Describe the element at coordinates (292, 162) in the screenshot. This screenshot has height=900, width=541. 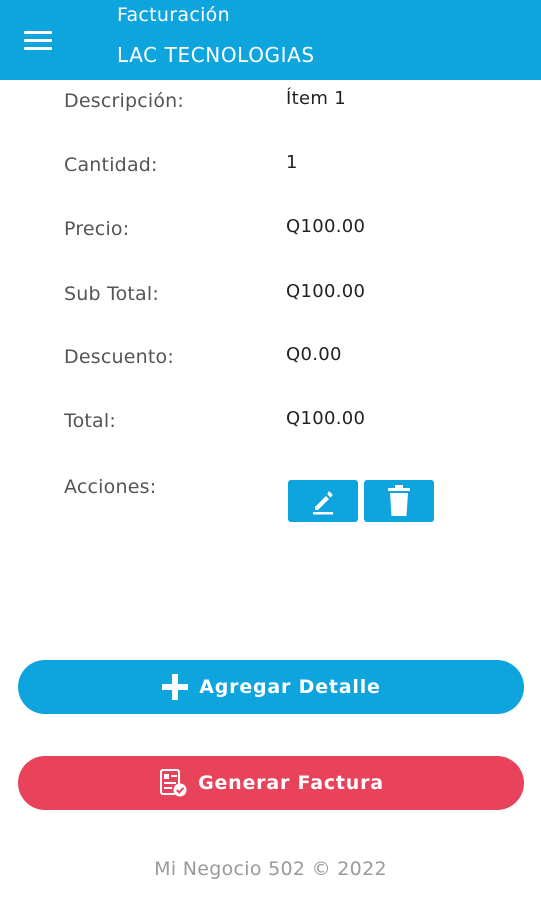
I see `quantity-value: 1` at that location.